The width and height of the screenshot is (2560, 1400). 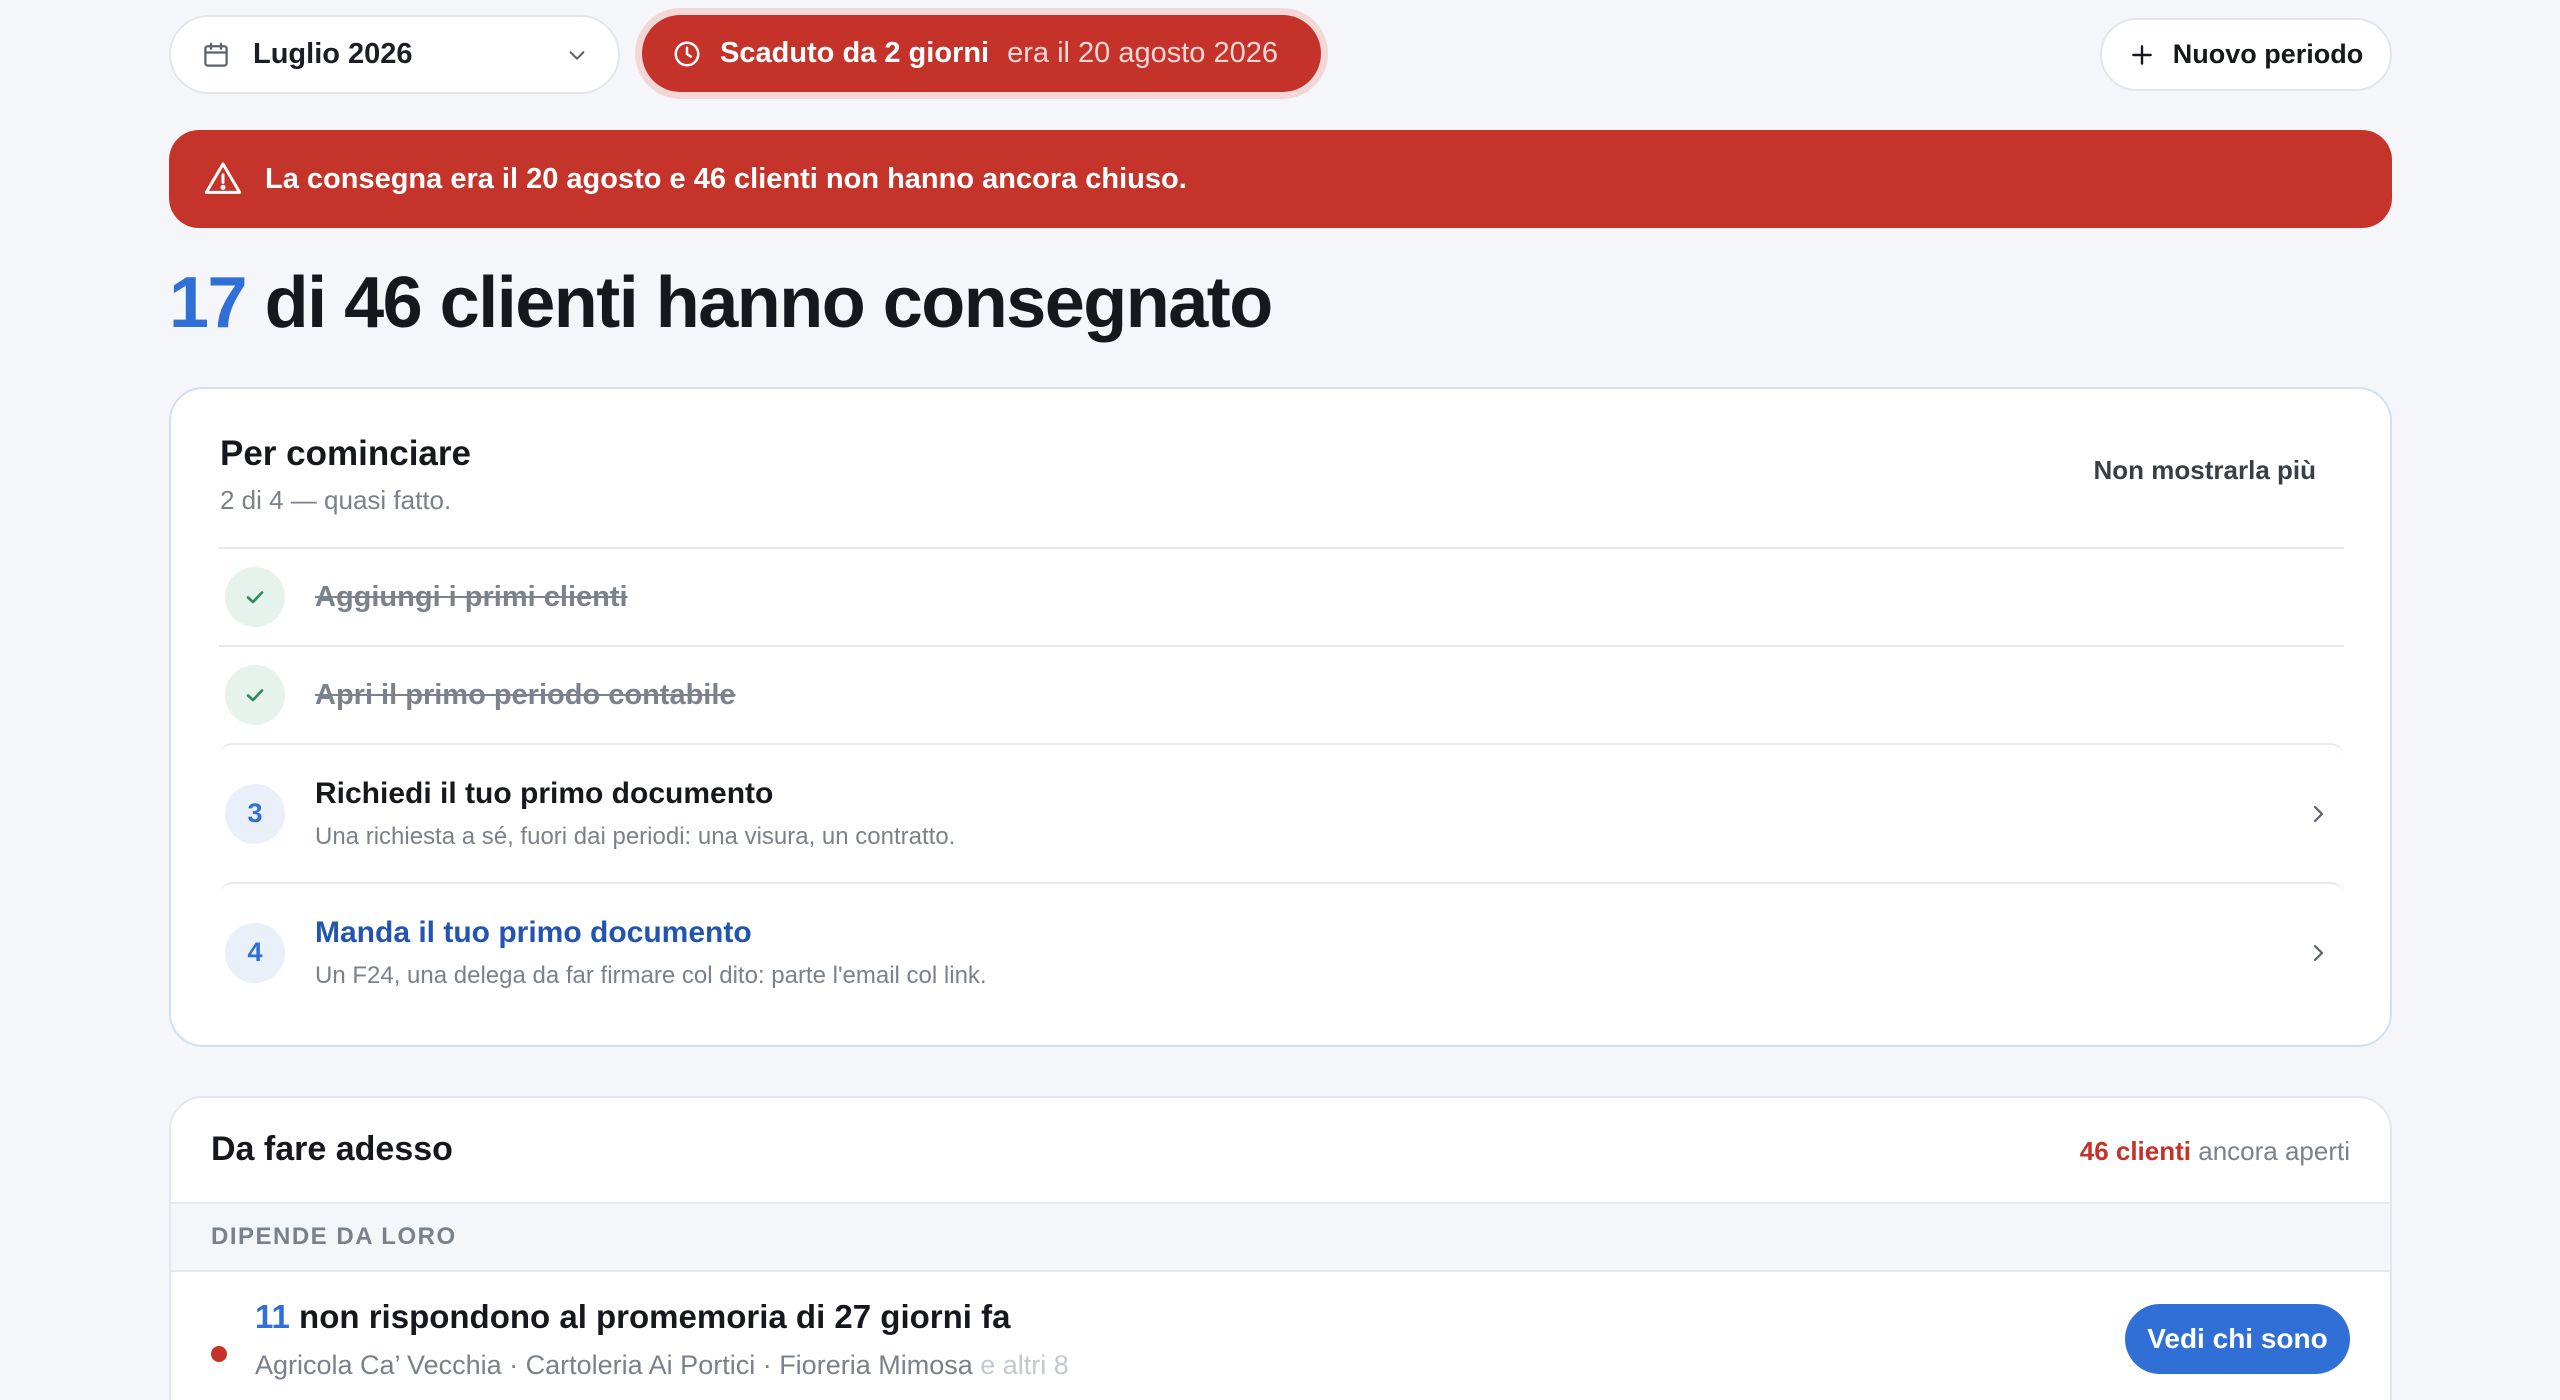 I want to click on new-period-button: Nuovo periodo, so click(x=2246, y=54).